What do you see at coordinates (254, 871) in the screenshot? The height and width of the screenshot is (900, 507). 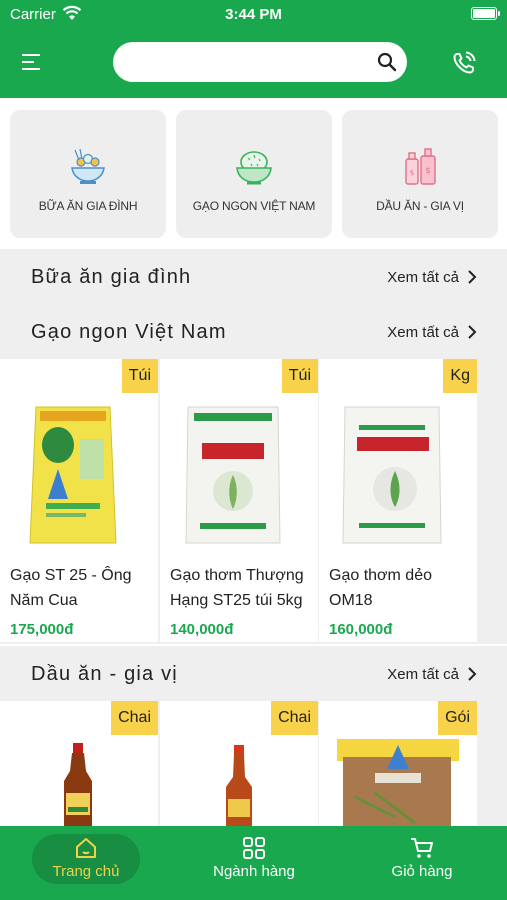 I see `tab-label: Ngành hàng` at bounding box center [254, 871].